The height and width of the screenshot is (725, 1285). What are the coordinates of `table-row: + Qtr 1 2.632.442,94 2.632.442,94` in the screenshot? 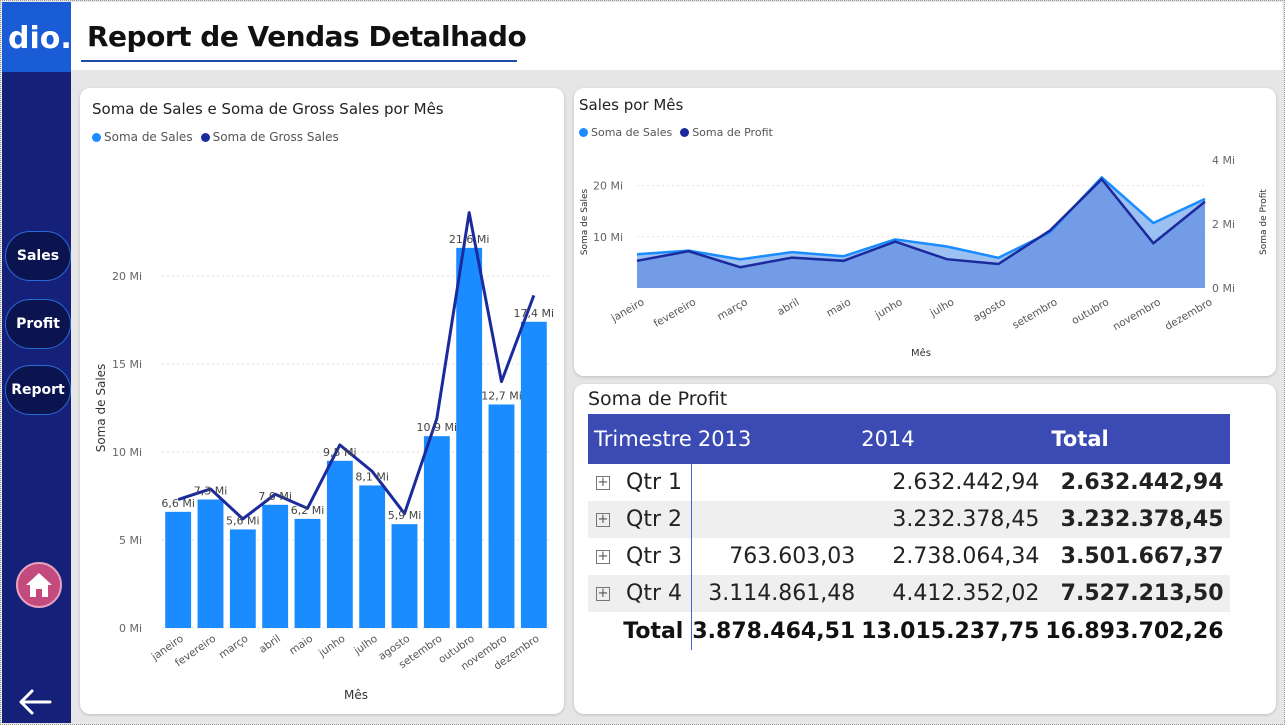 It's located at (909, 482).